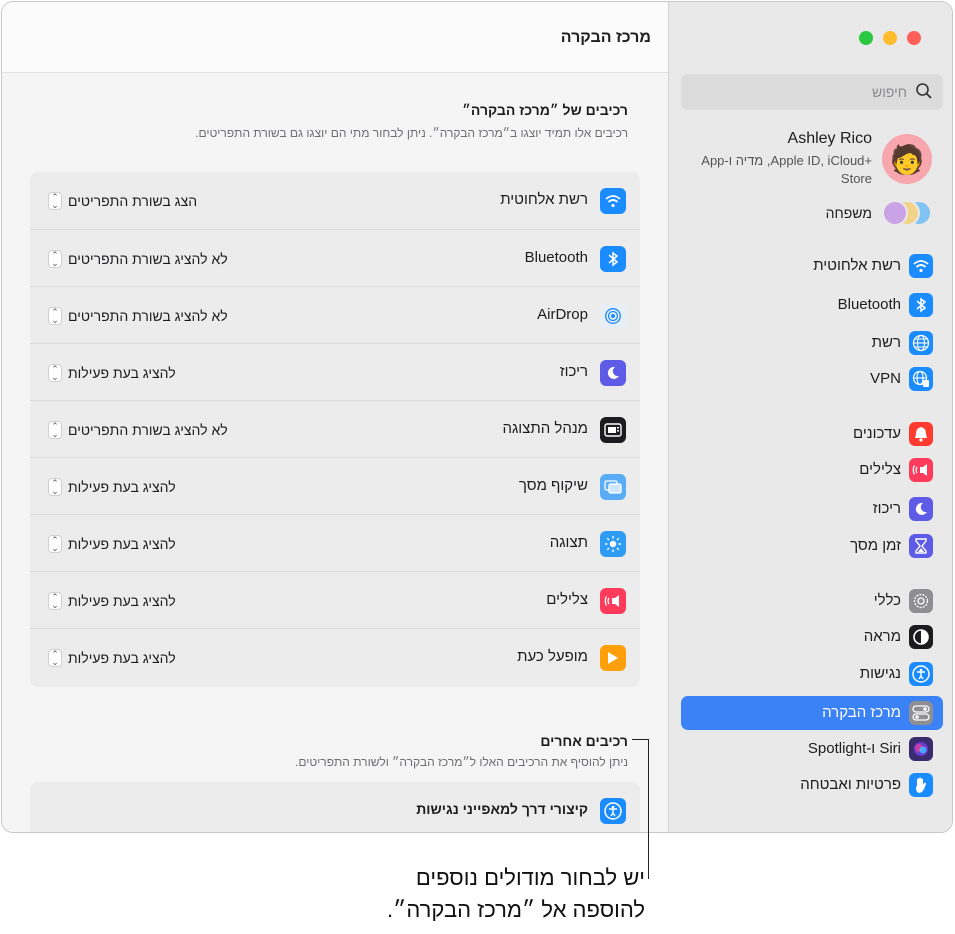 This screenshot has height=934, width=955. Describe the element at coordinates (921, 343) in the screenshot. I see `globe-icon` at that location.